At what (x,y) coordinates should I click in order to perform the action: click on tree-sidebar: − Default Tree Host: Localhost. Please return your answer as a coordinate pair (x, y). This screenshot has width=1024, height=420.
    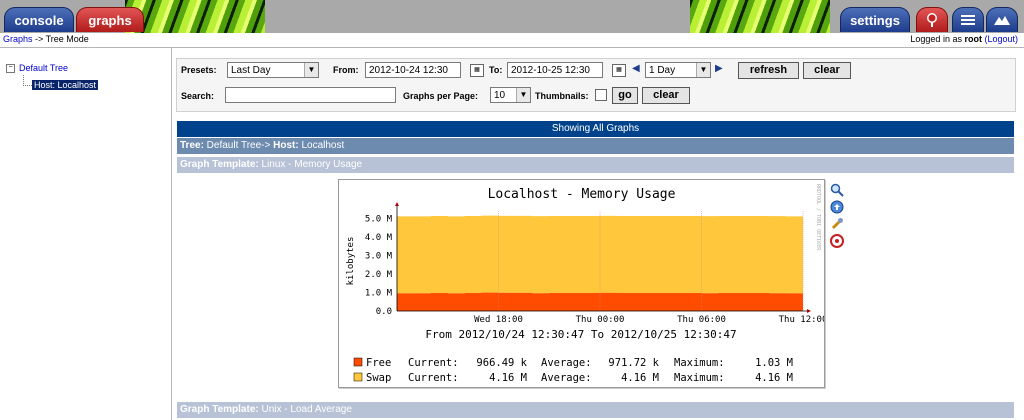
    Looking at the image, I should click on (86, 234).